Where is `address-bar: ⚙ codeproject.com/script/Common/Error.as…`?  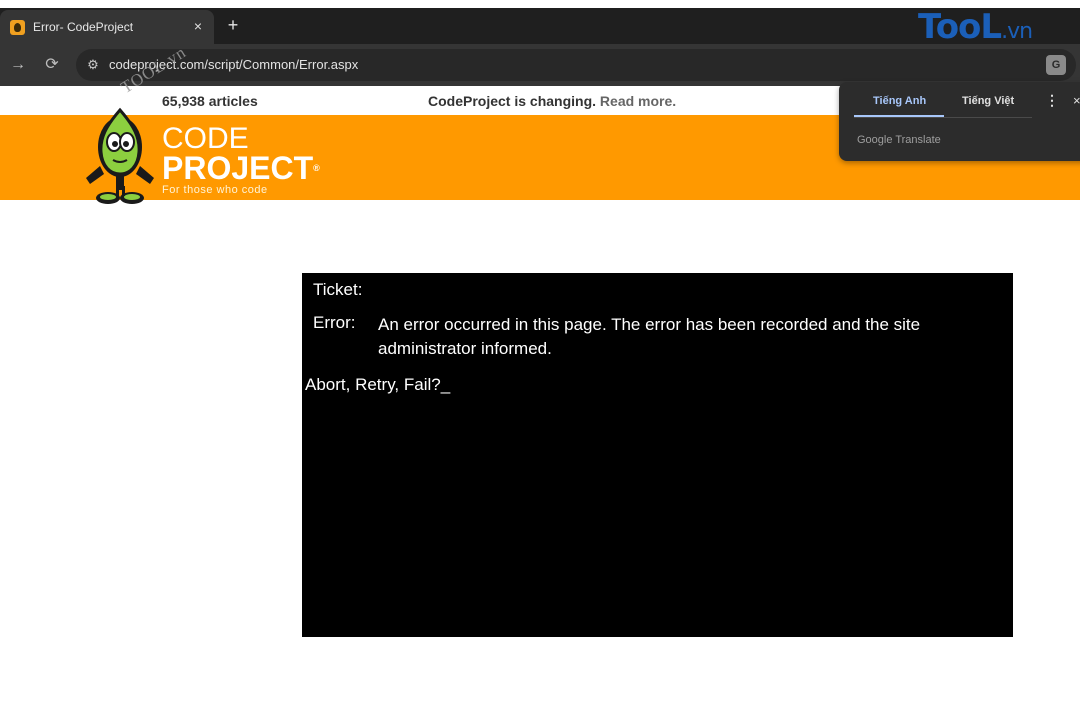
address-bar: ⚙ codeproject.com/script/Common/Error.as… is located at coordinates (576, 65).